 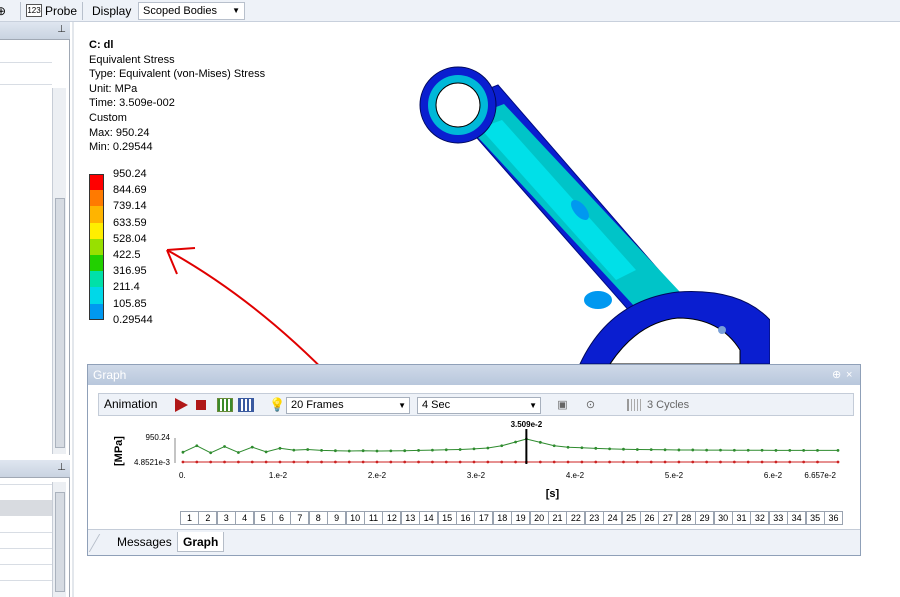 What do you see at coordinates (722, 330) in the screenshot?
I see `bolt-hole` at bounding box center [722, 330].